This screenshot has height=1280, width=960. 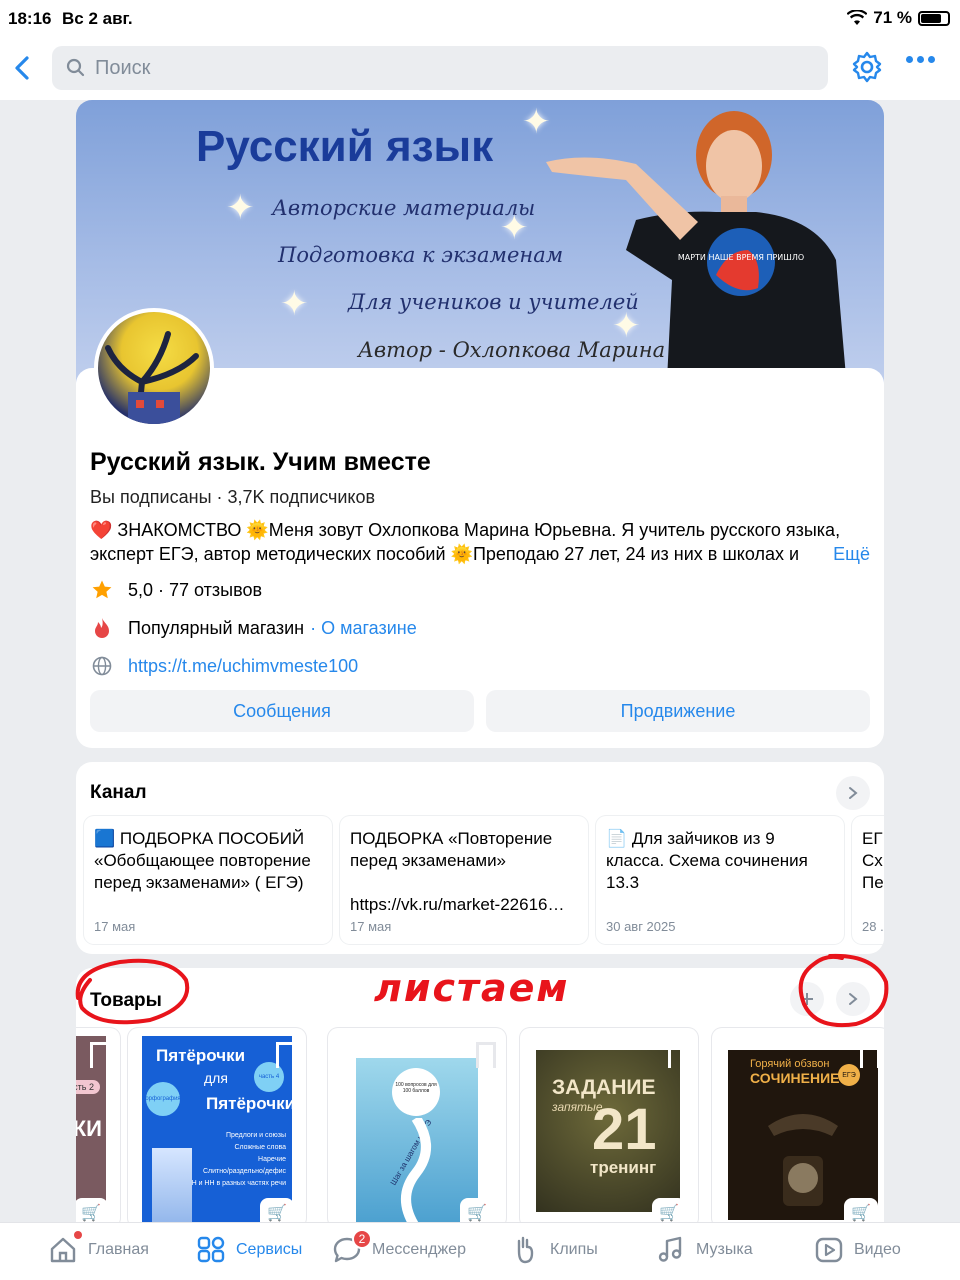 I want to click on star-rating-icon, so click(x=102, y=590).